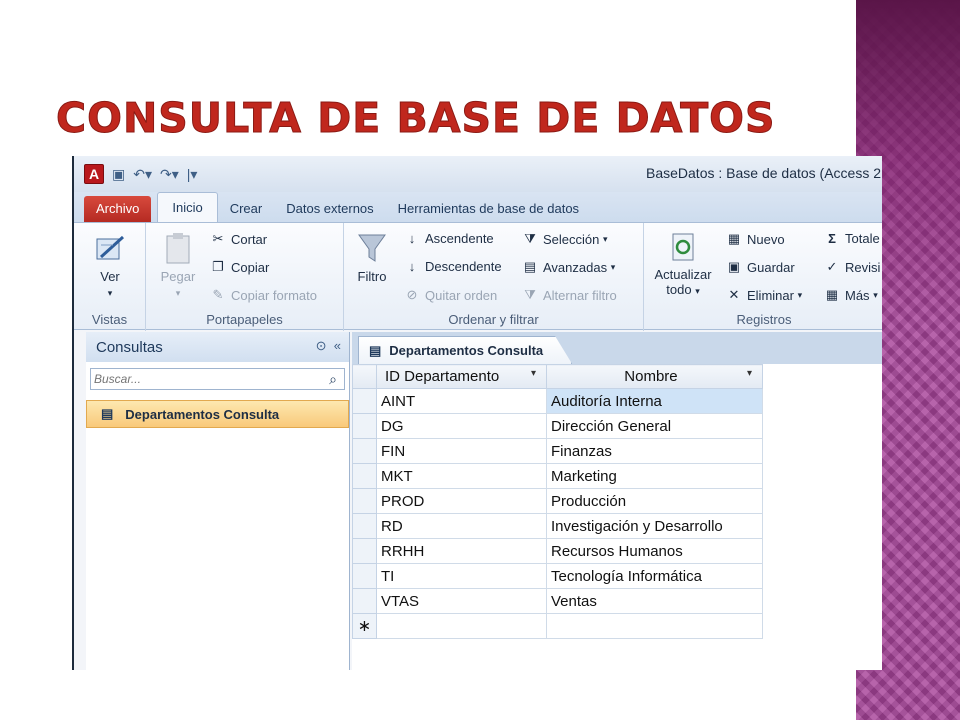 The height and width of the screenshot is (720, 960). I want to click on guardar-button: ▣ Guardar, so click(760, 267).